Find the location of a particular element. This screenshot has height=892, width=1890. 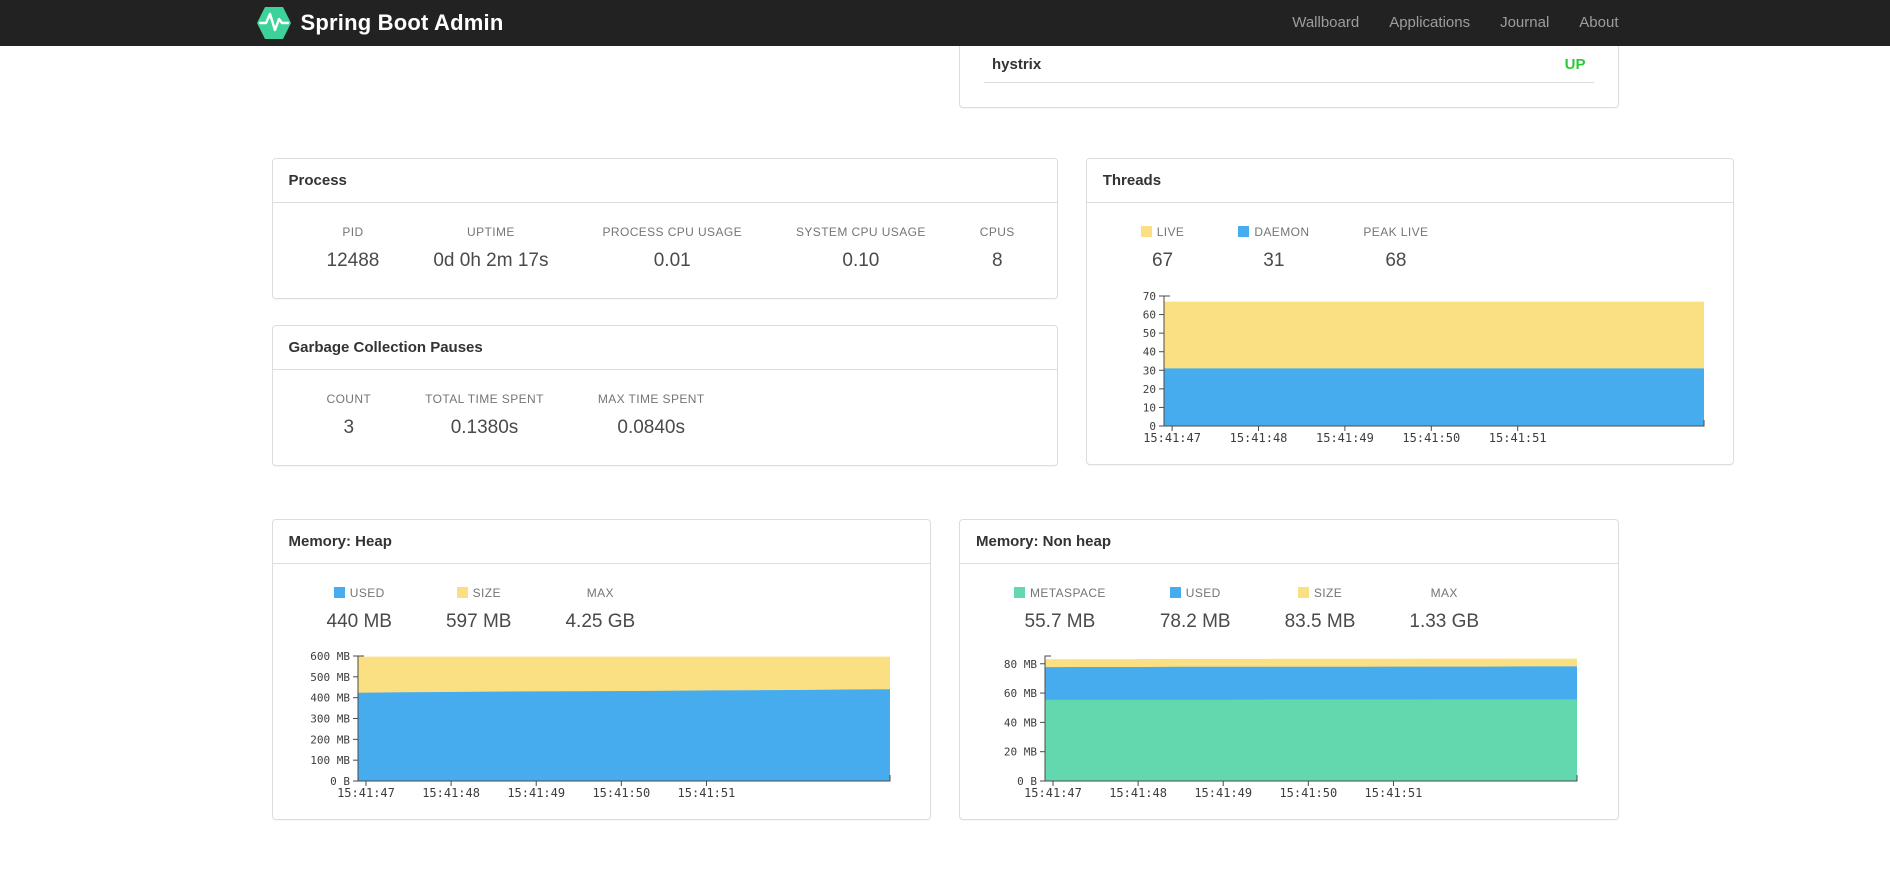

metric-heap-size: SIZE 597 MB is located at coordinates (478, 609).